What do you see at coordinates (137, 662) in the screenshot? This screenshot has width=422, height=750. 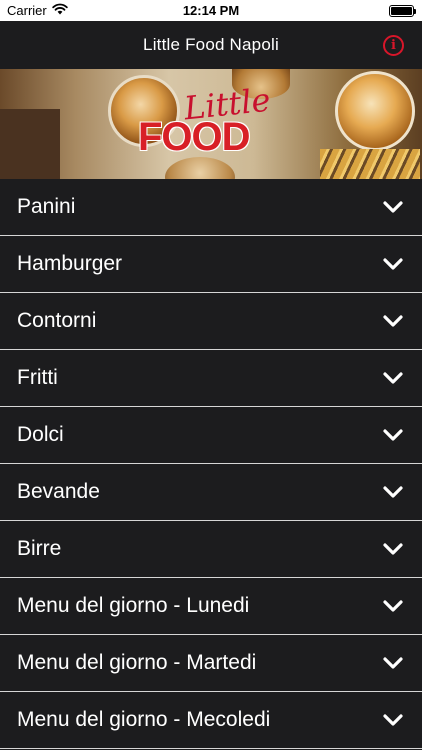 I see `menu-item-label: Menu del giorno - Martedi` at bounding box center [137, 662].